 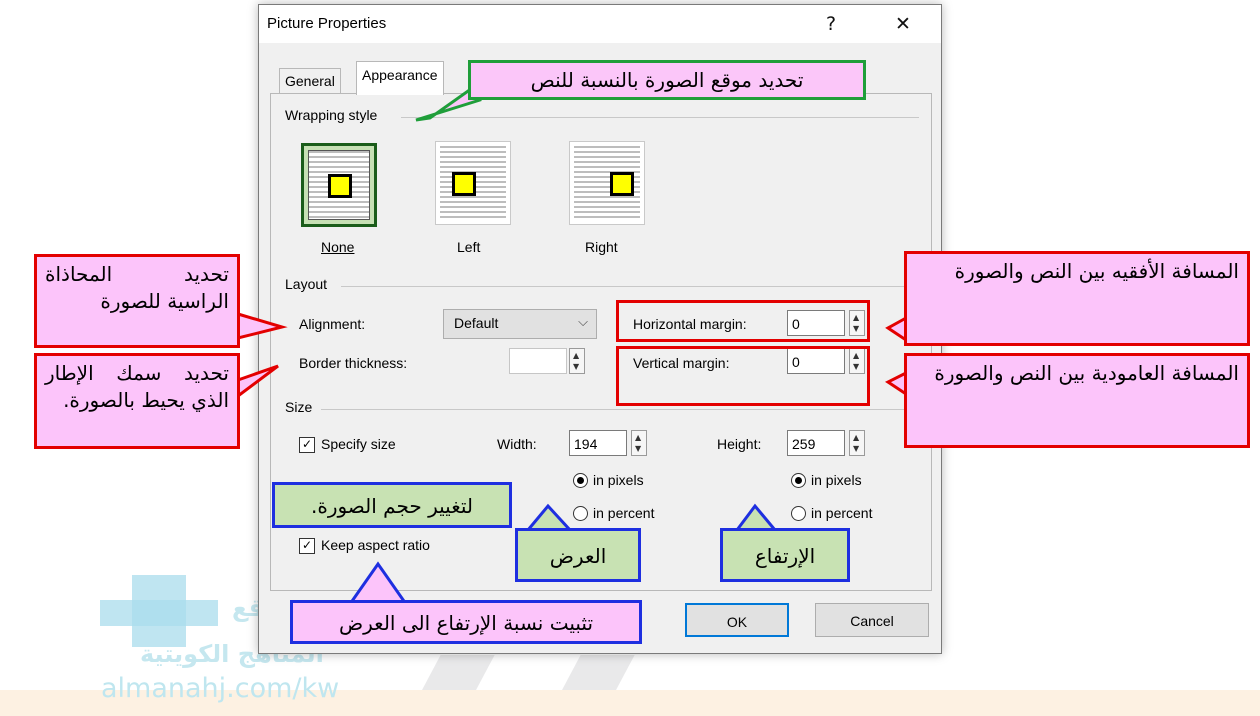 I want to click on height-stepper: ▲ ▼, so click(x=857, y=443).